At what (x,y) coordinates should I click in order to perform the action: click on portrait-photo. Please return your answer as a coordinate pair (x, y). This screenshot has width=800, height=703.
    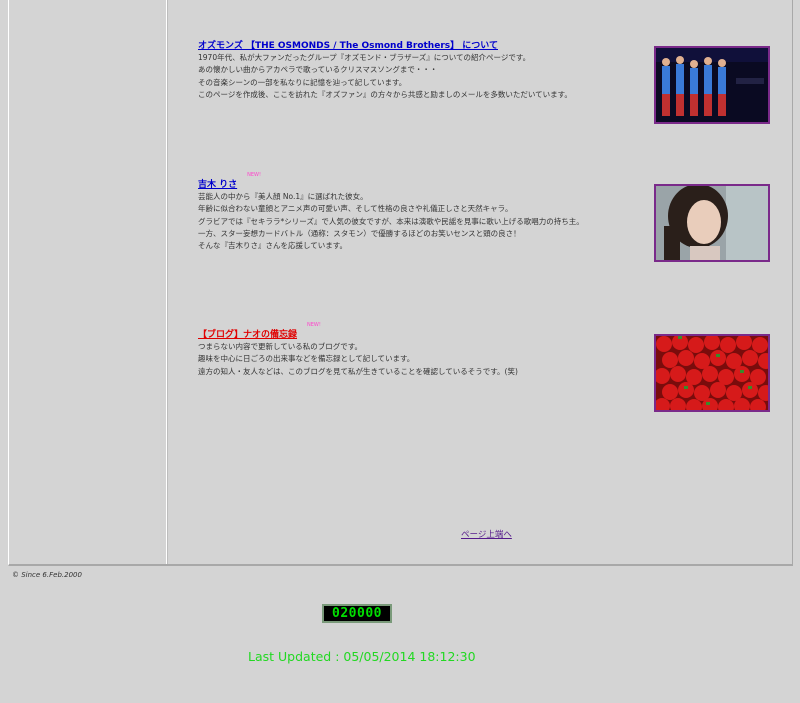
    Looking at the image, I should click on (712, 223).